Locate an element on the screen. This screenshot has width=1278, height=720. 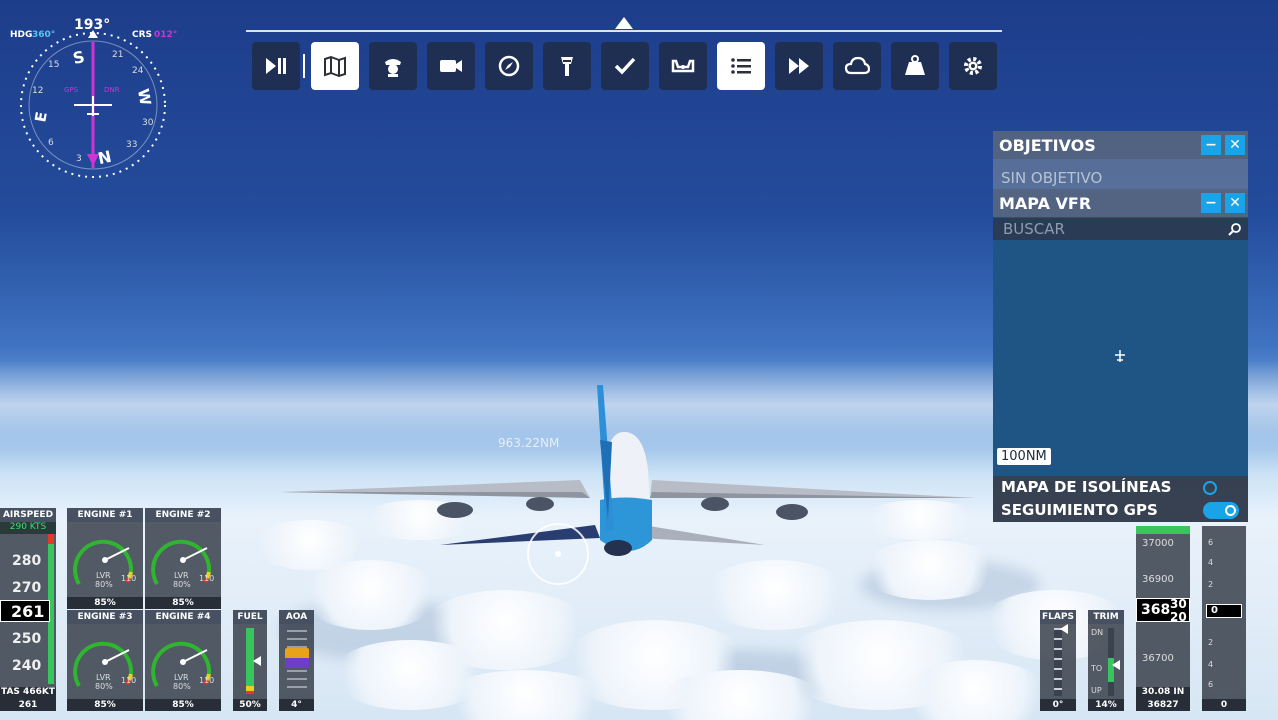
toolbar-pilot-button is located at coordinates (393, 66).